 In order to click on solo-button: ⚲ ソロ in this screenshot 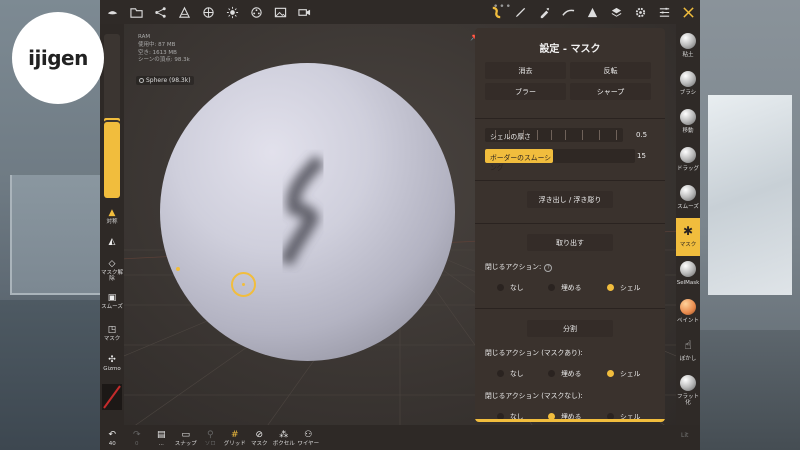, I will do `click(210, 438)`.